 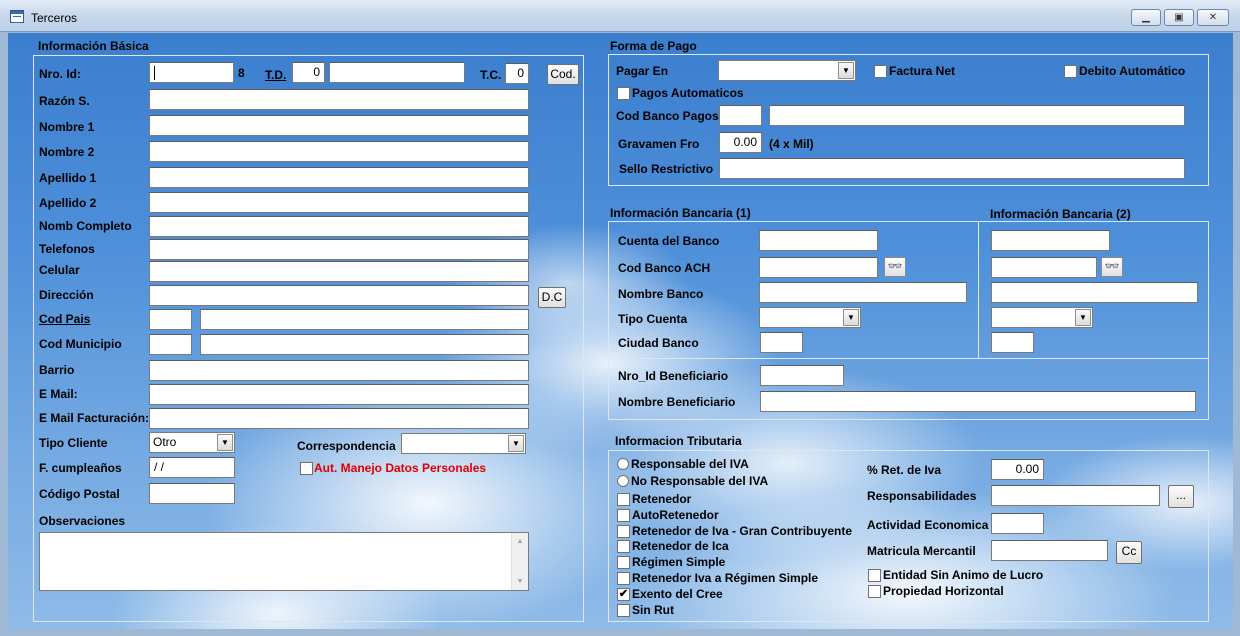 I want to click on debito-label: Debito Automático, so click(x=1132, y=71).